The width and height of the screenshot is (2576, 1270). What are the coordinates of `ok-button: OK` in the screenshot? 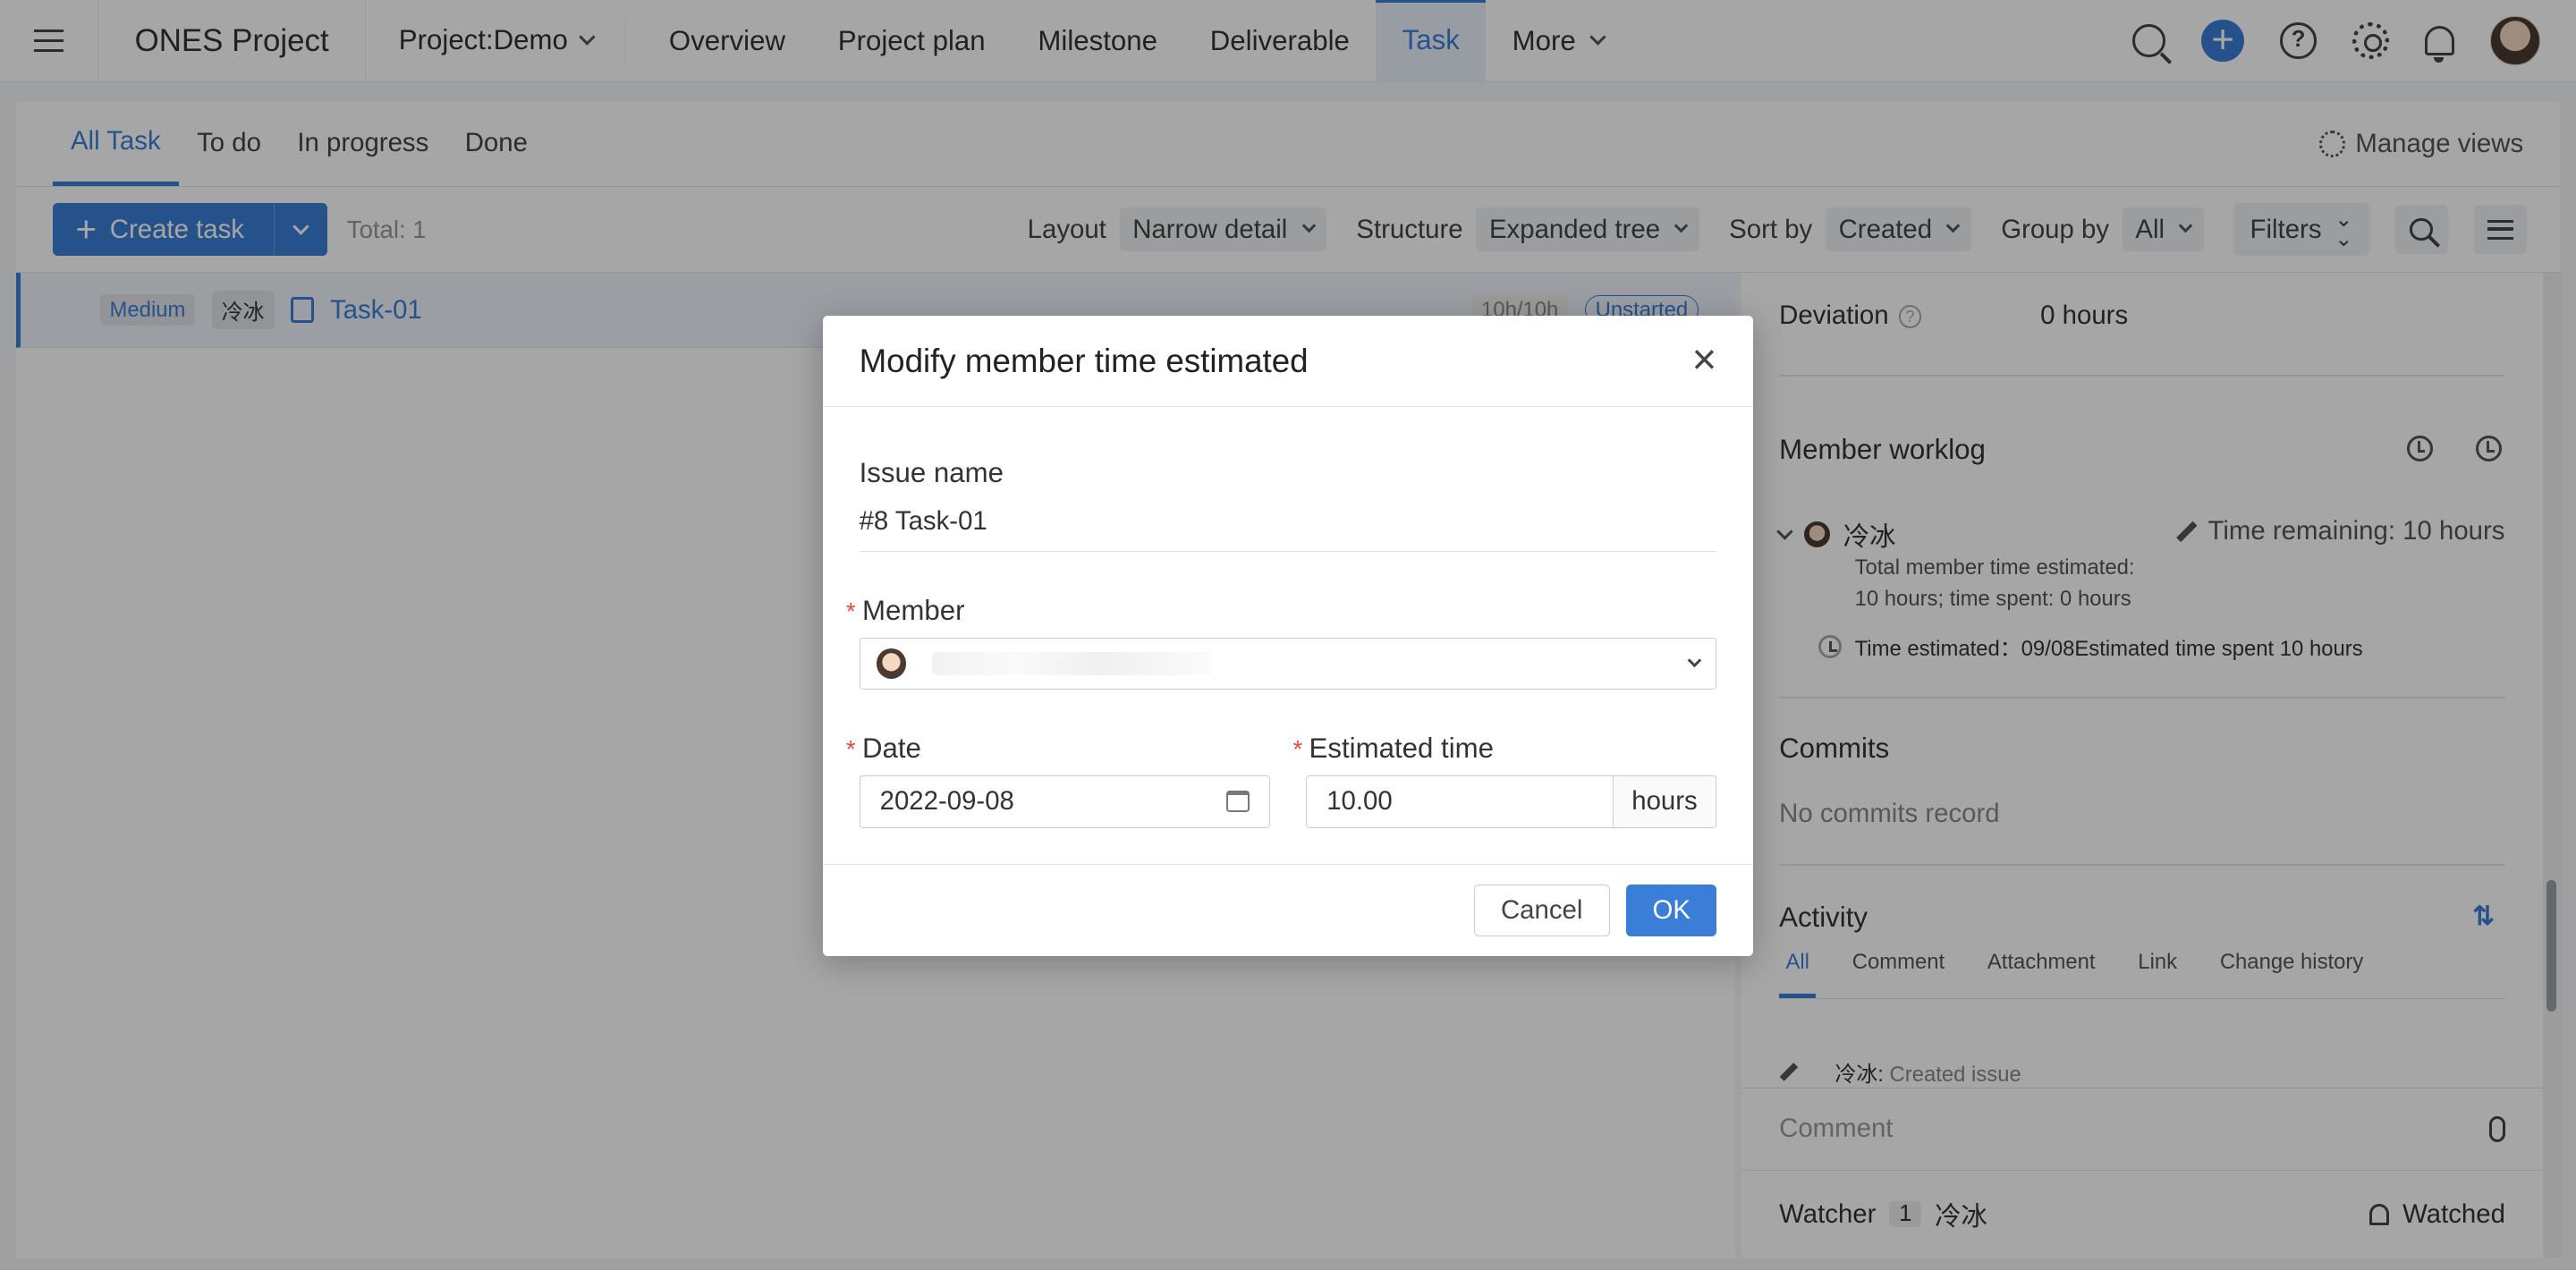 It's located at (1671, 910).